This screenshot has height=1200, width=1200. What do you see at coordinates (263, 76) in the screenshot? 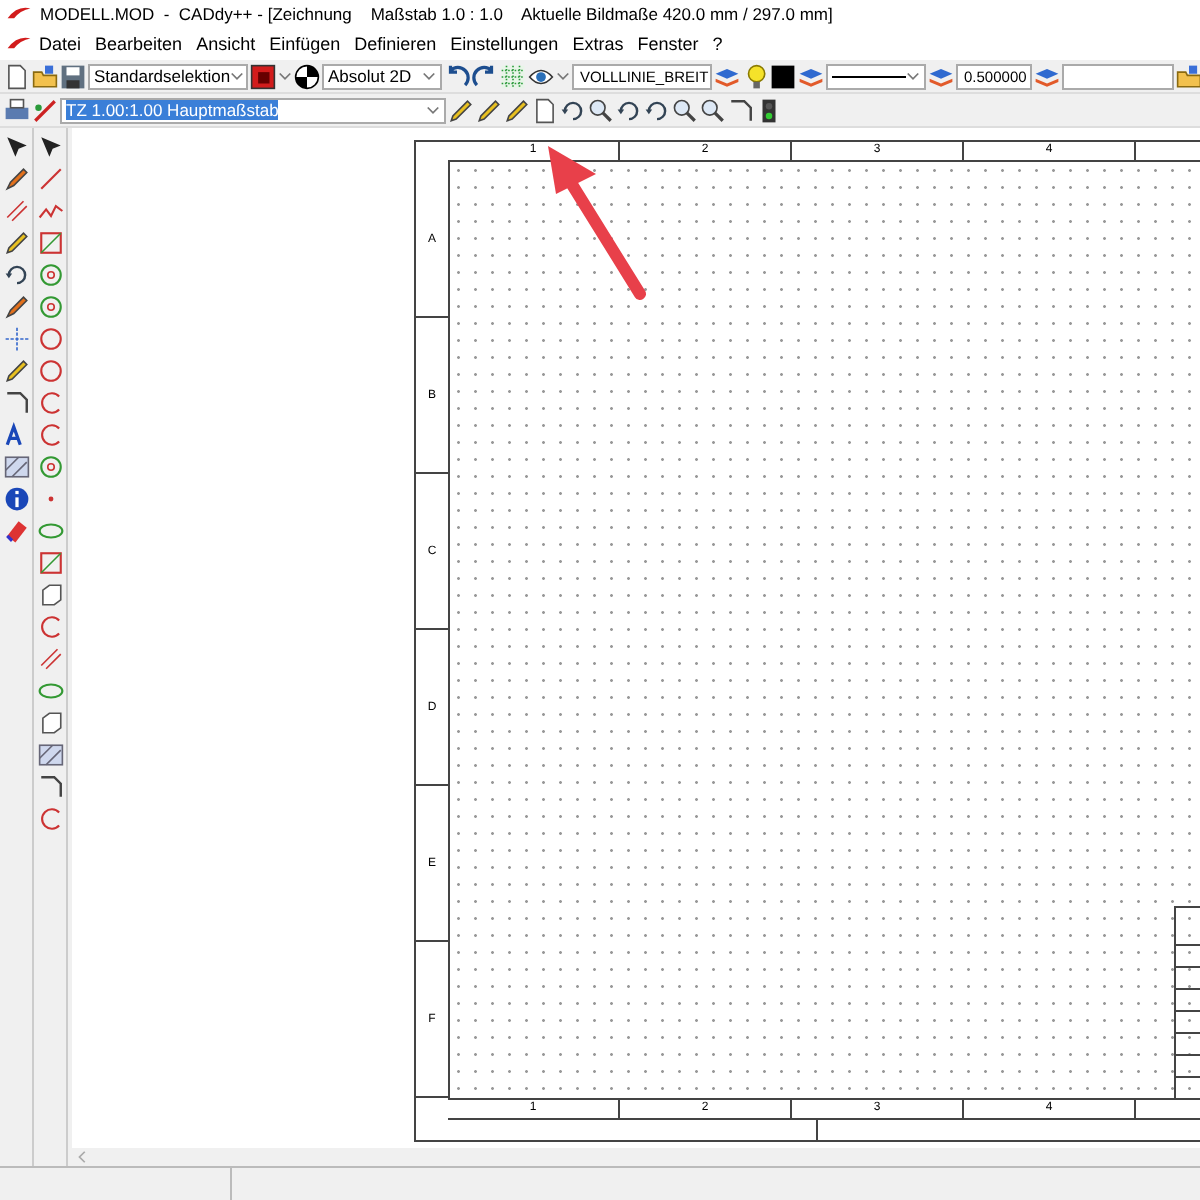
I see `square-icon` at bounding box center [263, 76].